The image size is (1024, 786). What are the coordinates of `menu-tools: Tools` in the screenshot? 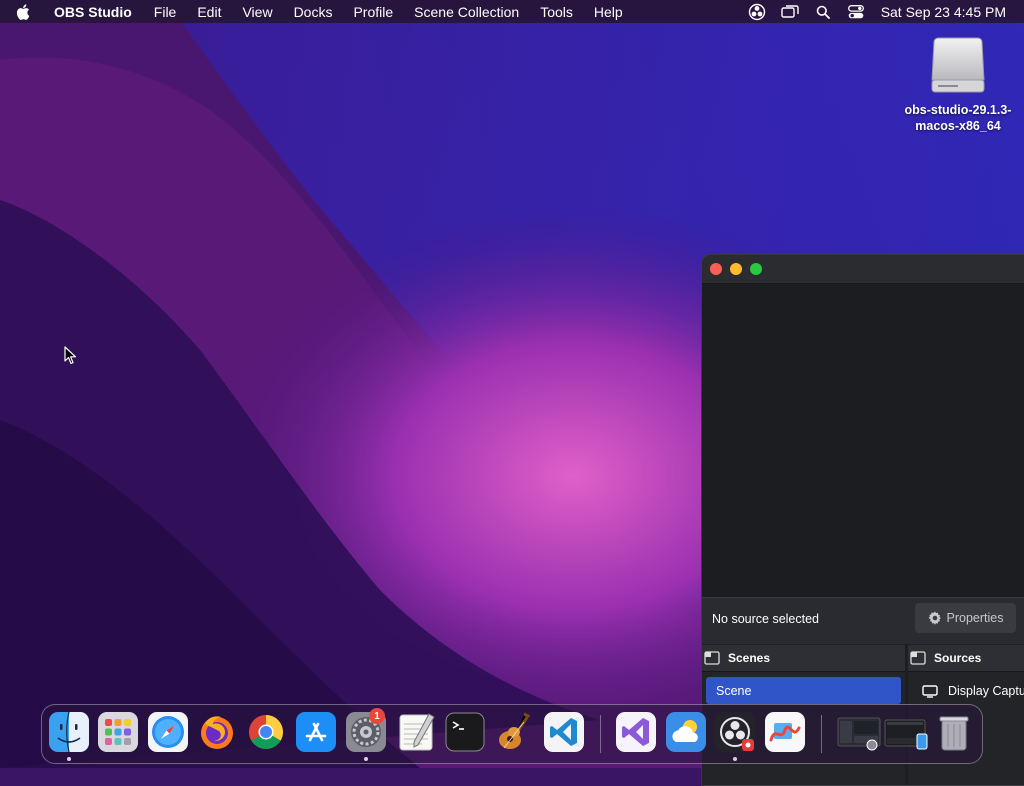 It's located at (556, 12).